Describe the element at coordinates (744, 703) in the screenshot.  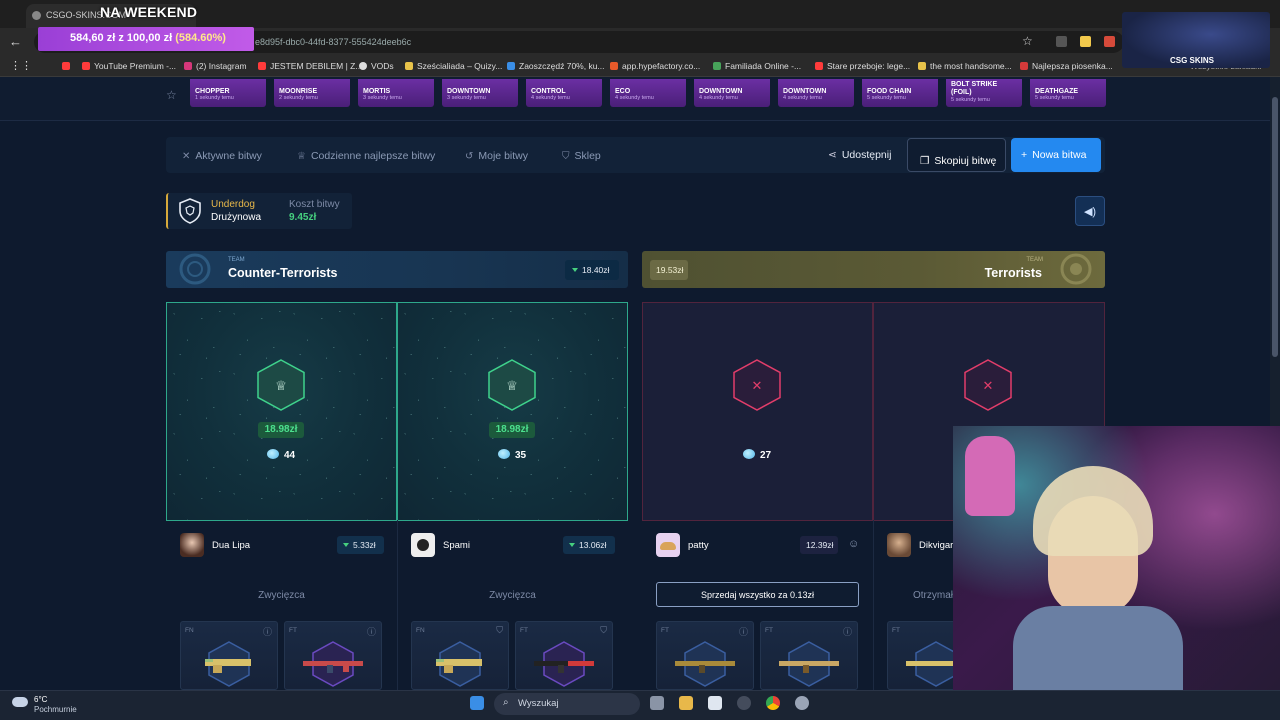
I see `app-icon` at that location.